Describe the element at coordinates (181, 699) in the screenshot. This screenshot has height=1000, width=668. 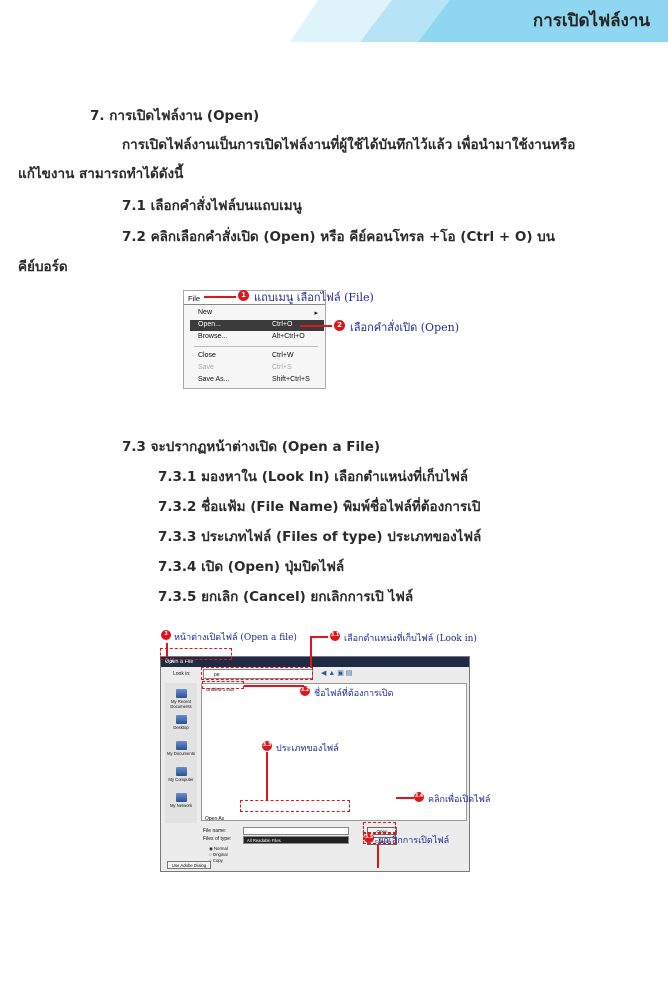
I see `place-recent: My Recent Documents` at that location.